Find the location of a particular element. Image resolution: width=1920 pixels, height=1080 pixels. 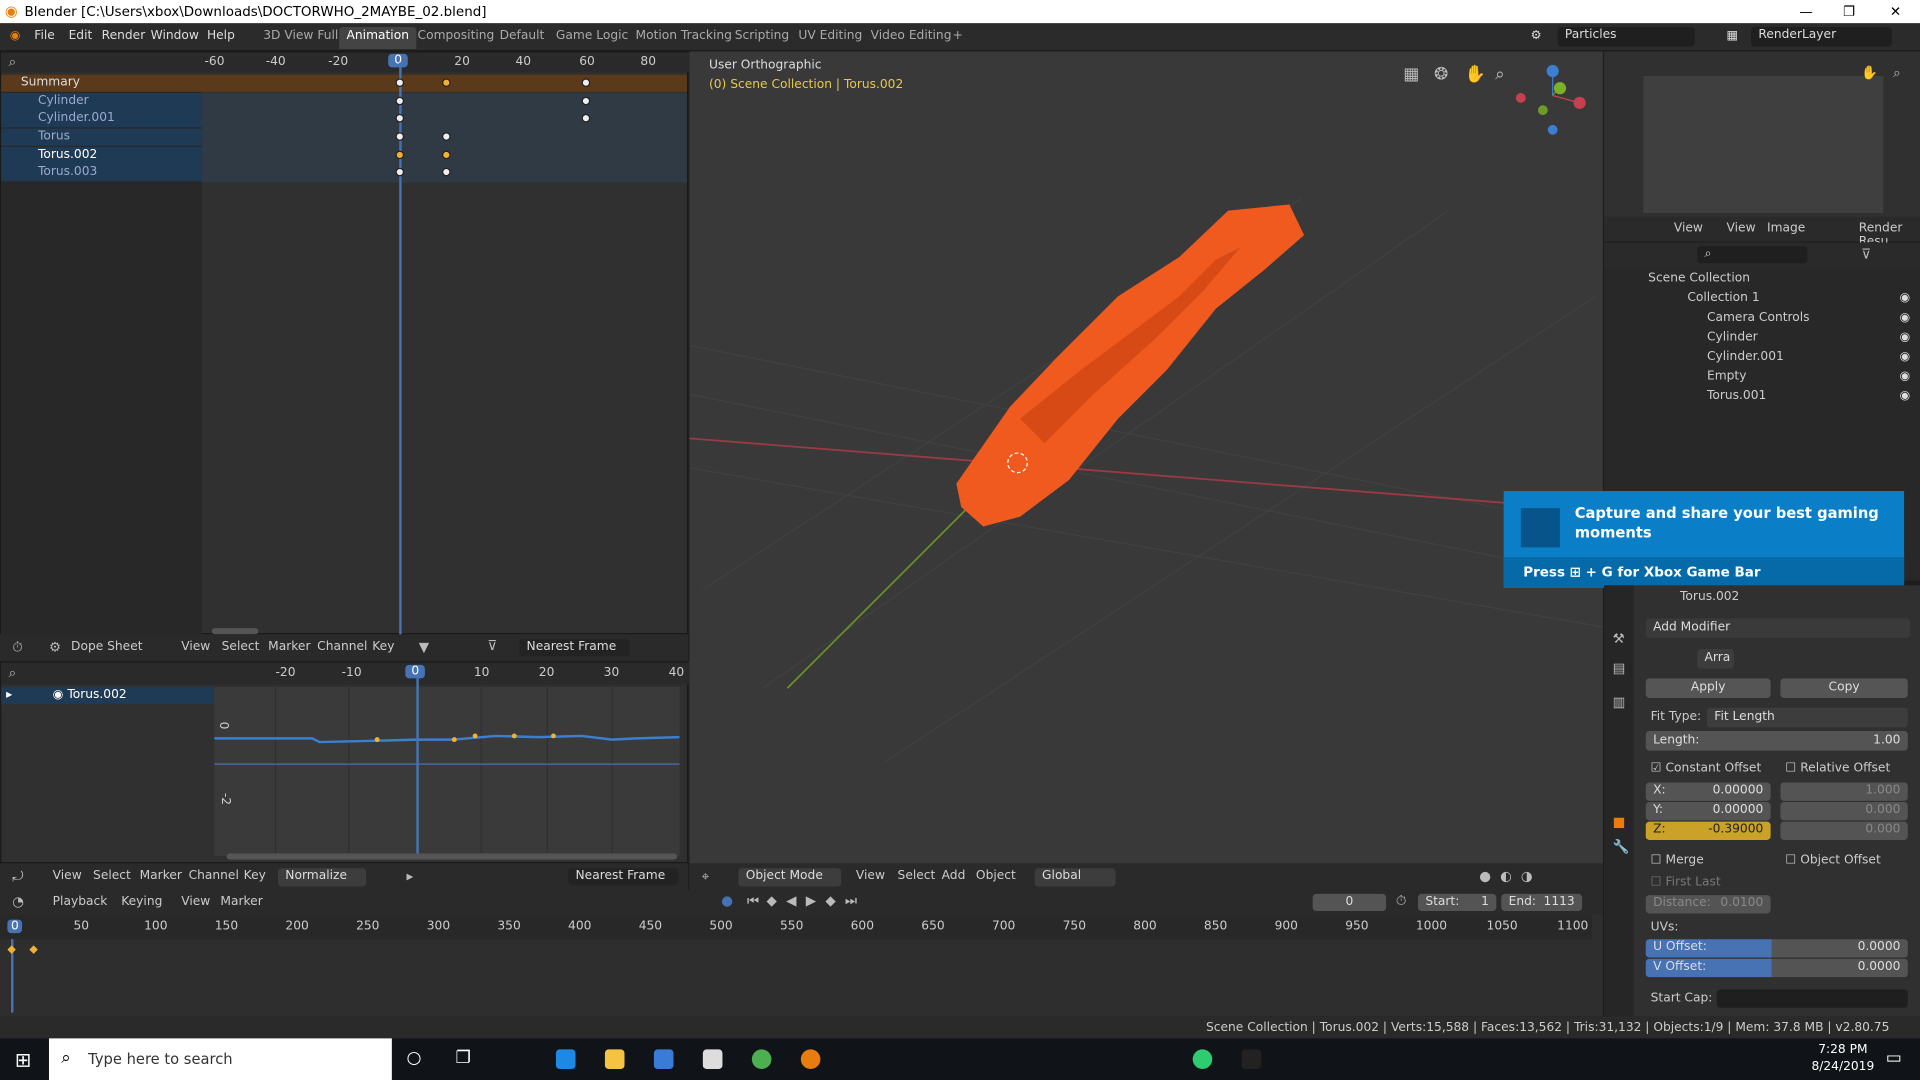

menu-object: Object is located at coordinates (996, 875).